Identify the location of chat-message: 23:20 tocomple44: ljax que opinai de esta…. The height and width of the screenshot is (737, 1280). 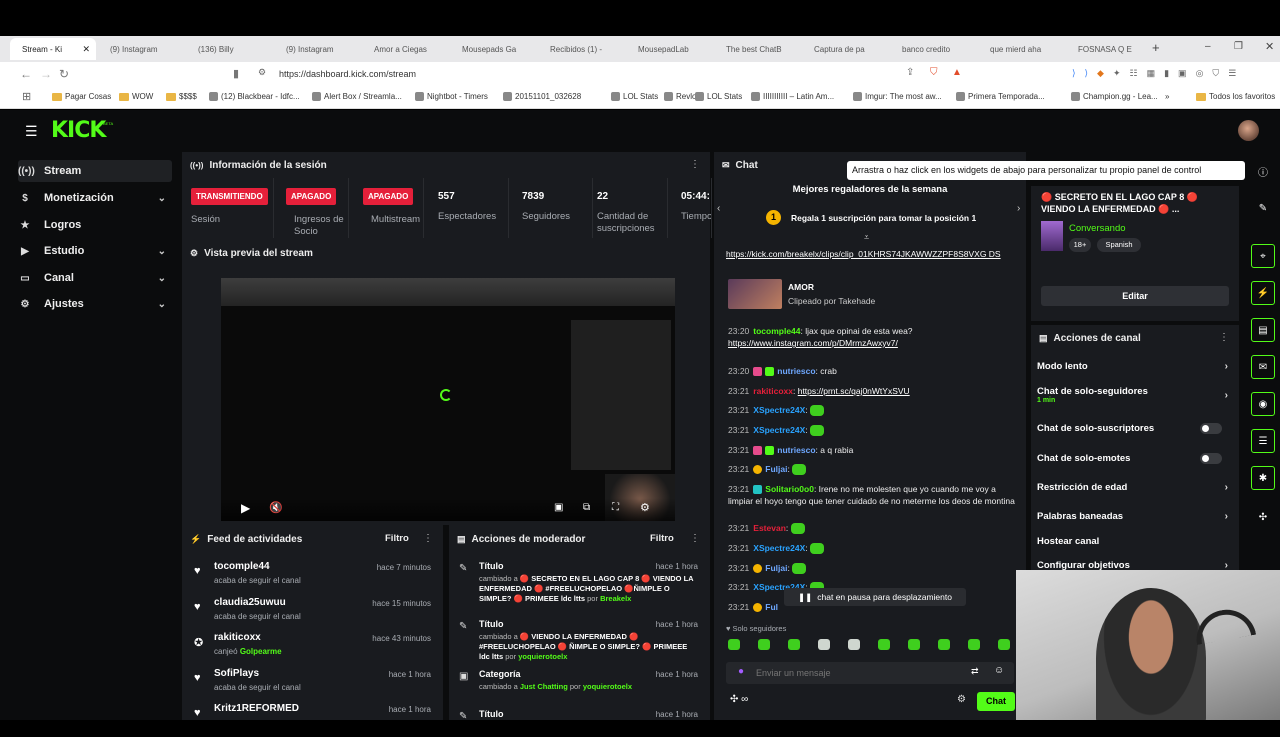
(873, 337).